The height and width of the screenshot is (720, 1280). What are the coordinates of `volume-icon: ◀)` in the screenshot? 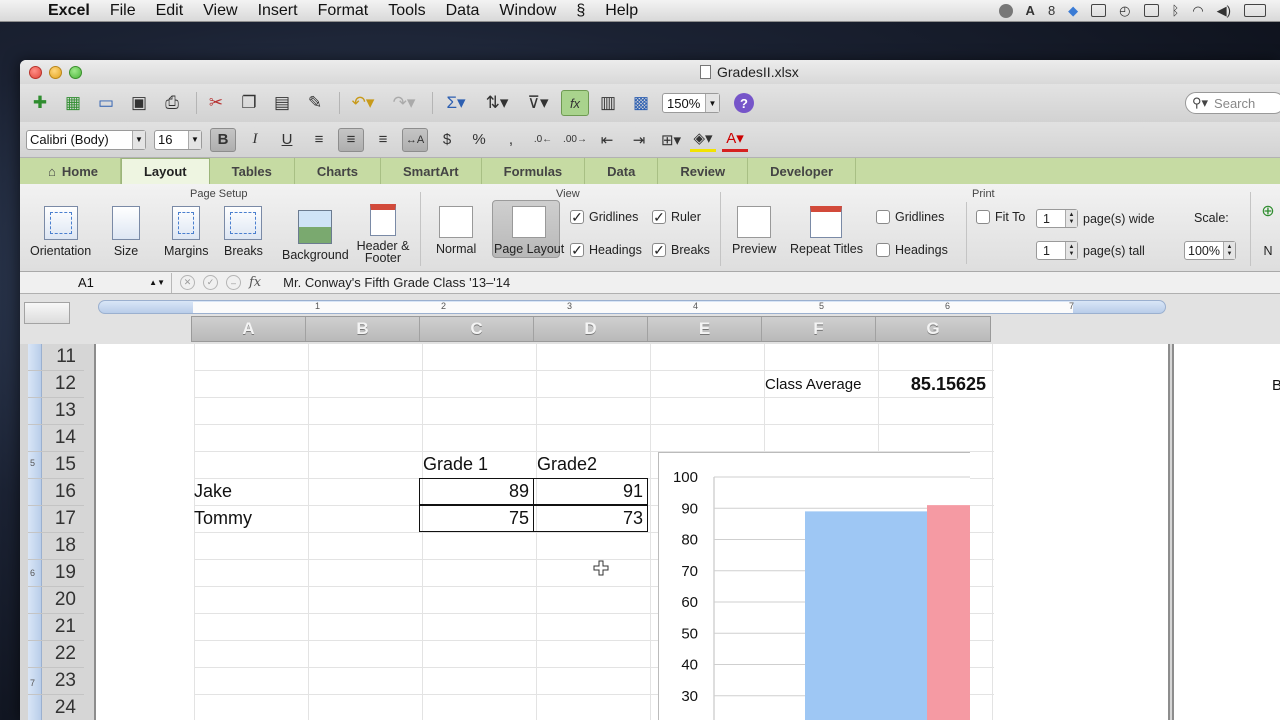 It's located at (1224, 11).